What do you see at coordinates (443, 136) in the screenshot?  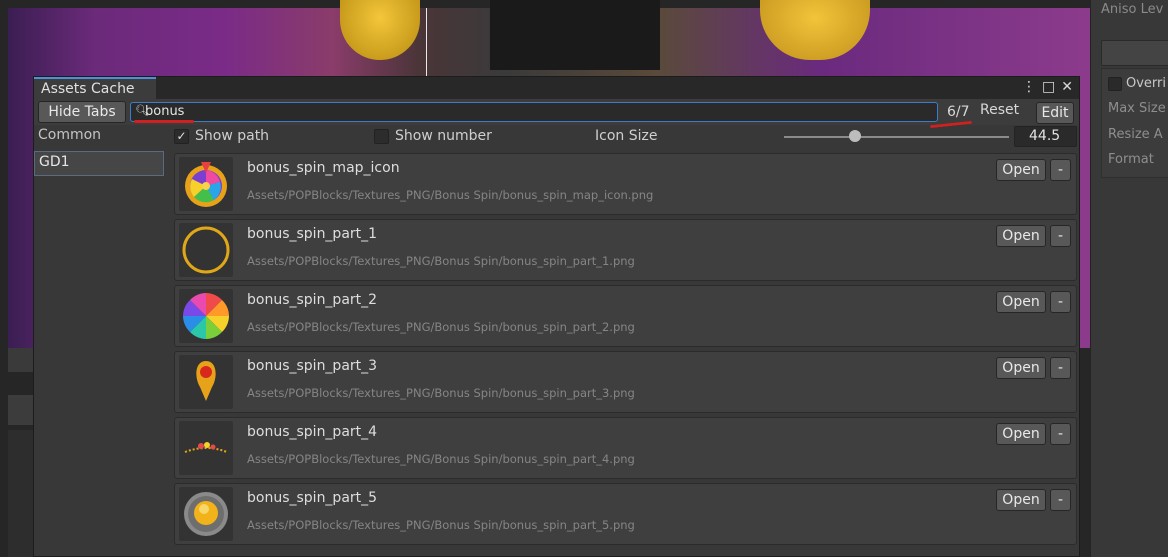 I see `show-number-label: Show number` at bounding box center [443, 136].